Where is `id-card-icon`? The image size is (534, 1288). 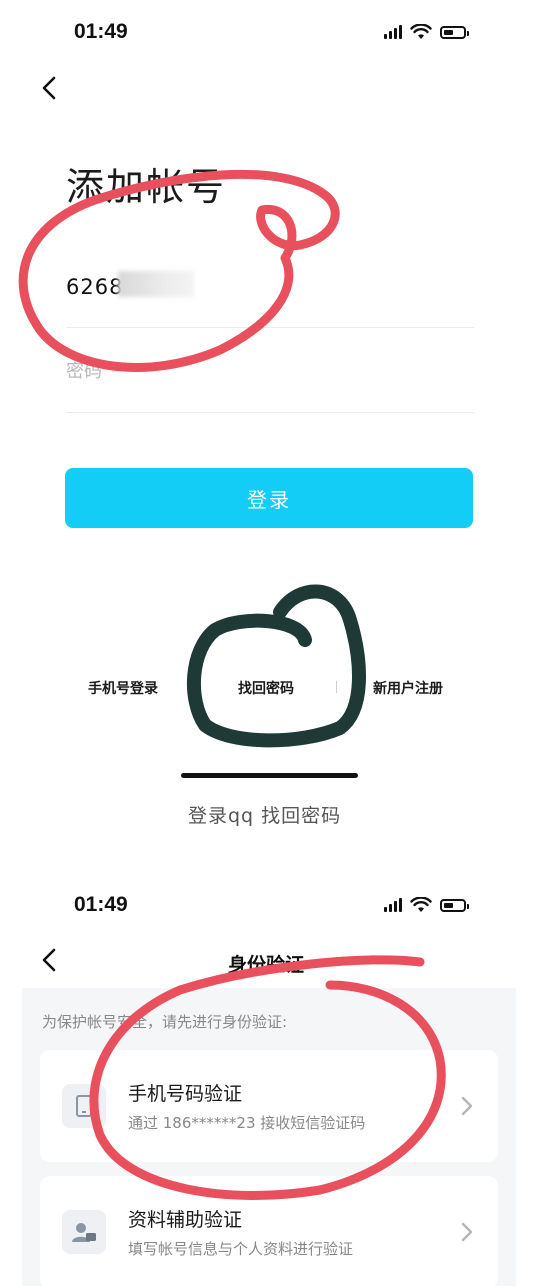 id-card-icon is located at coordinates (84, 1232).